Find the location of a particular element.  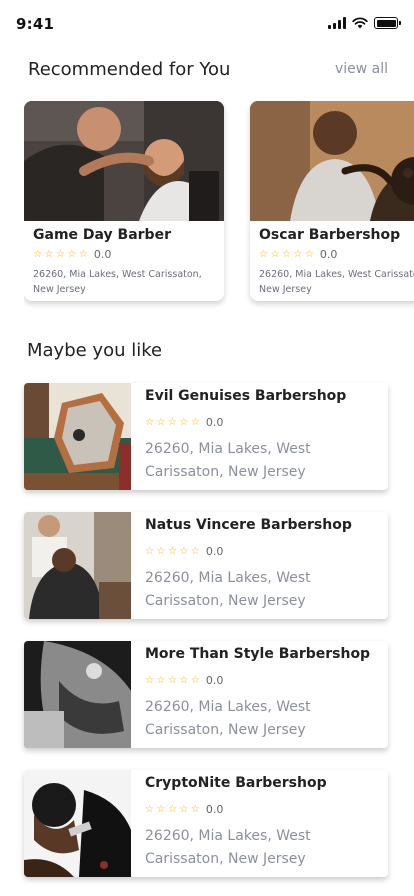

barbershop-name: CryptoNite Barbershop is located at coordinates (236, 783).